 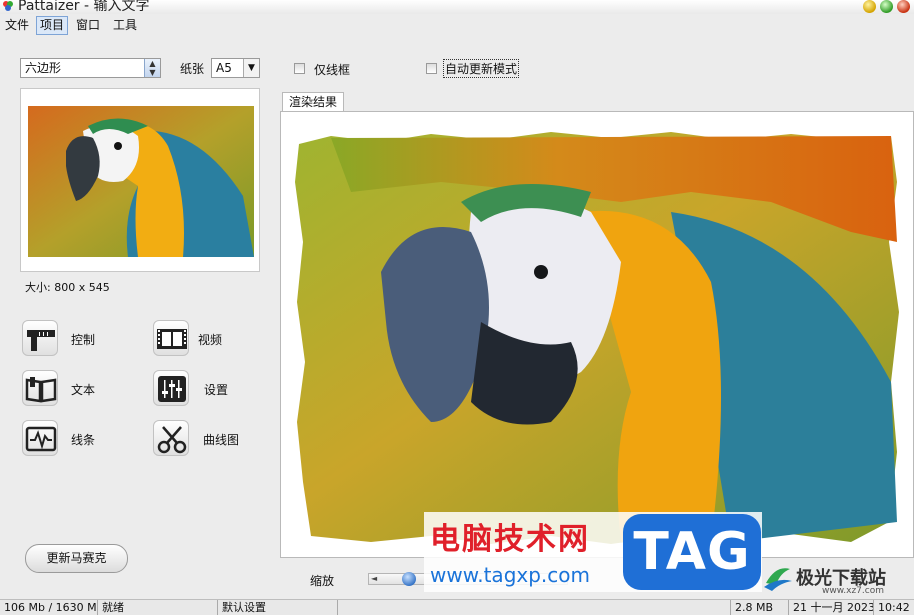 I want to click on app-icon, so click(x=8, y=6).